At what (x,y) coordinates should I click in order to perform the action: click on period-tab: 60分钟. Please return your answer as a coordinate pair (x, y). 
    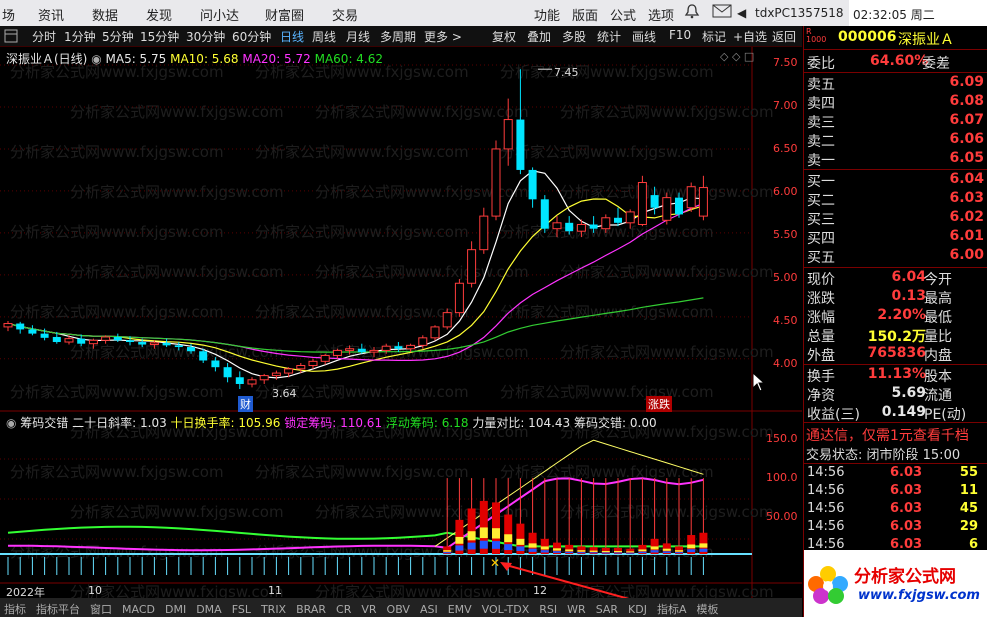
    Looking at the image, I should click on (251, 36).